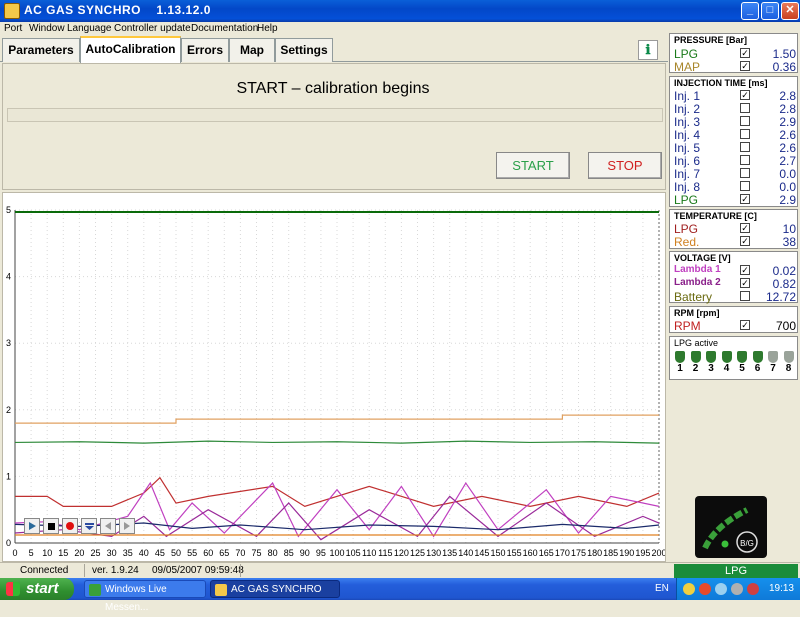 Image resolution: width=800 pixels, height=617 pixels. What do you see at coordinates (8, 410) in the screenshot?
I see `y-tick-label: 2` at bounding box center [8, 410].